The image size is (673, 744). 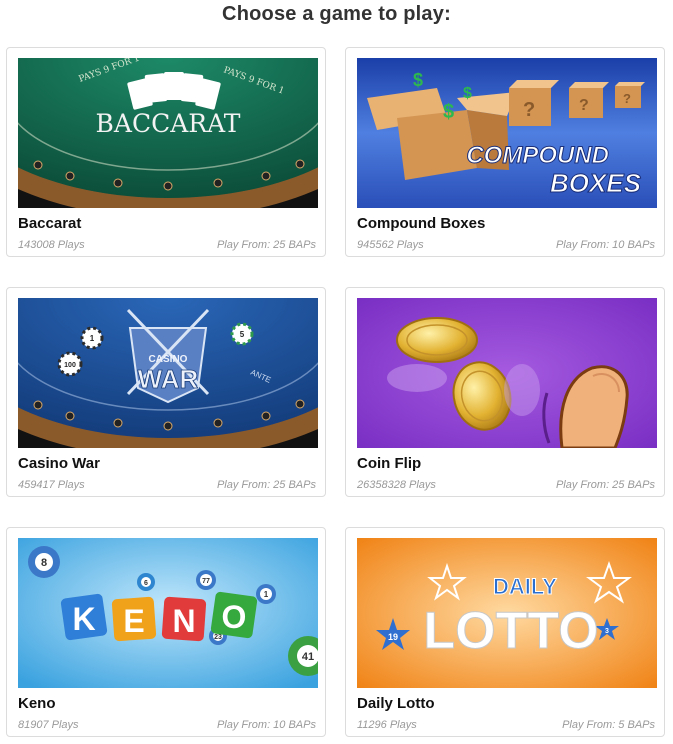 I want to click on baccarat-logo: BACCARAT, so click(x=168, y=123).